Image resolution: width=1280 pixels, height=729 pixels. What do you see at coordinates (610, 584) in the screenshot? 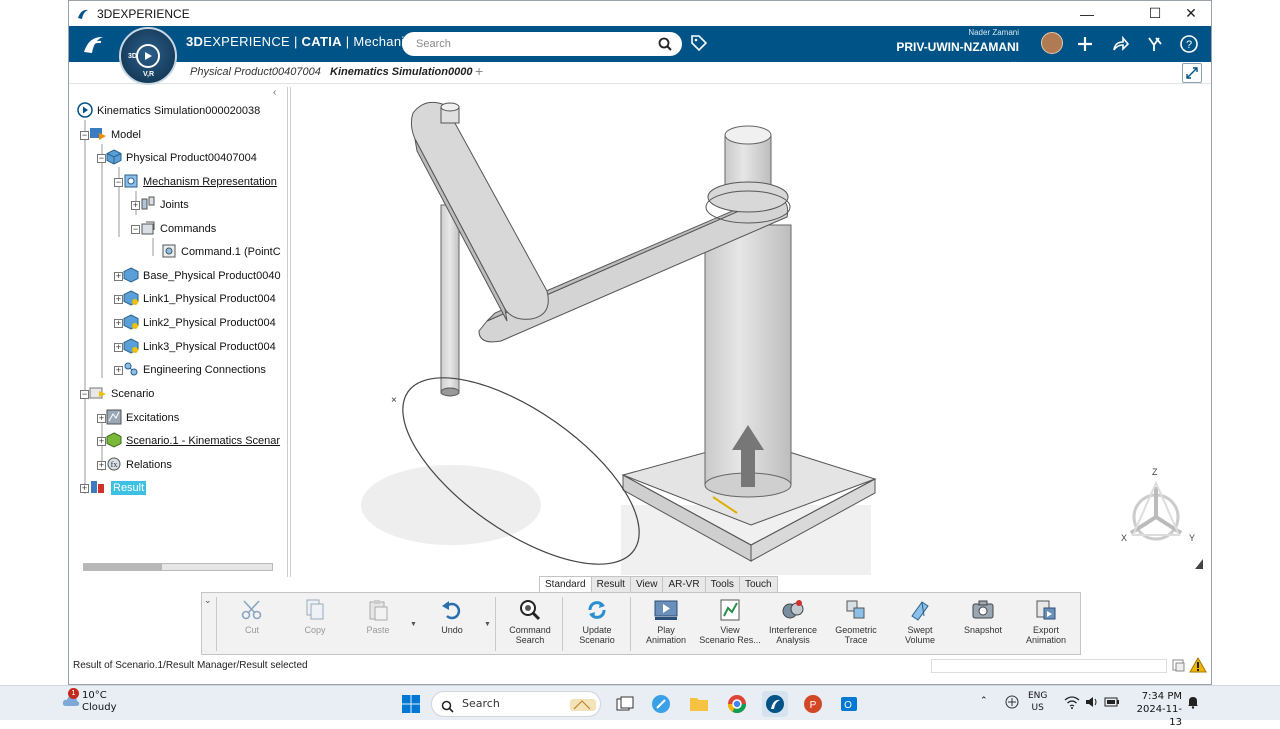
I see `tab-result: Result` at bounding box center [610, 584].